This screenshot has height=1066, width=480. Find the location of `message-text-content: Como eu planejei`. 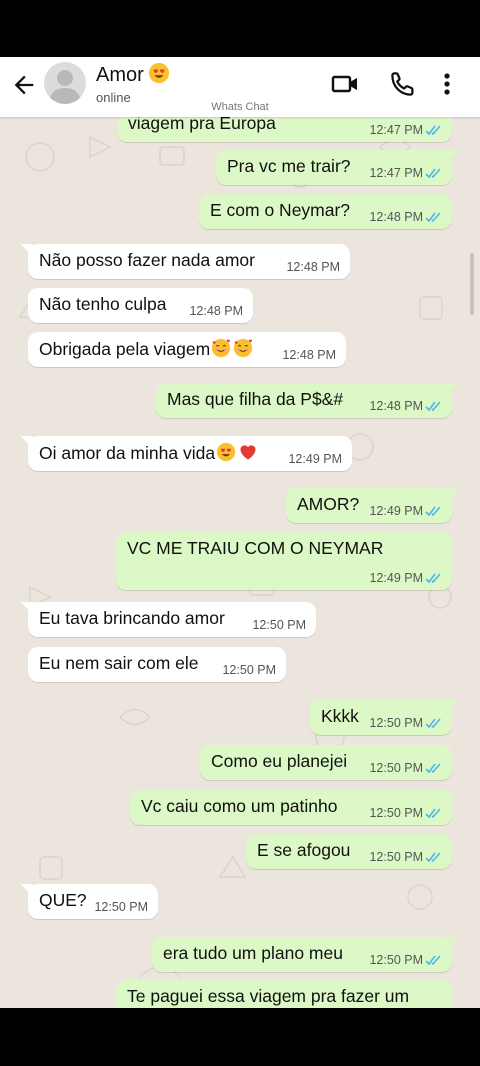

message-text-content: Como eu planejei is located at coordinates (279, 761).